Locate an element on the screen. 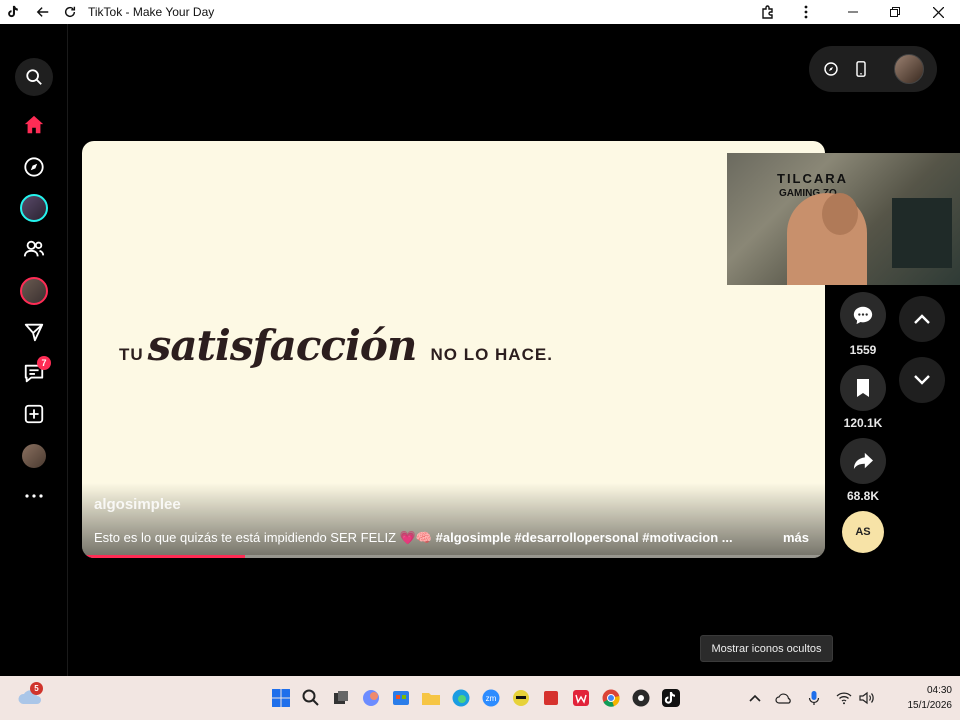 The image size is (960, 720). puzzle-icon is located at coordinates (767, 12).